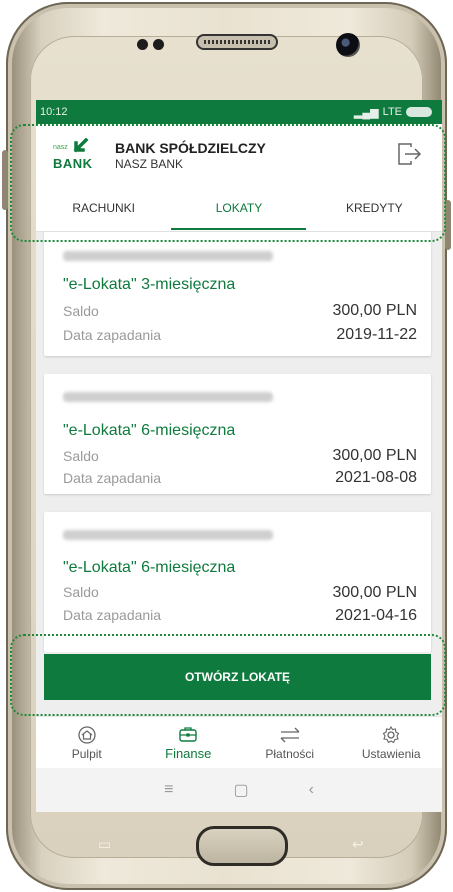 Image resolution: width=453 pixels, height=892 pixels. I want to click on deposit-title: "e-Lokata" 3-miesięczna, so click(149, 284).